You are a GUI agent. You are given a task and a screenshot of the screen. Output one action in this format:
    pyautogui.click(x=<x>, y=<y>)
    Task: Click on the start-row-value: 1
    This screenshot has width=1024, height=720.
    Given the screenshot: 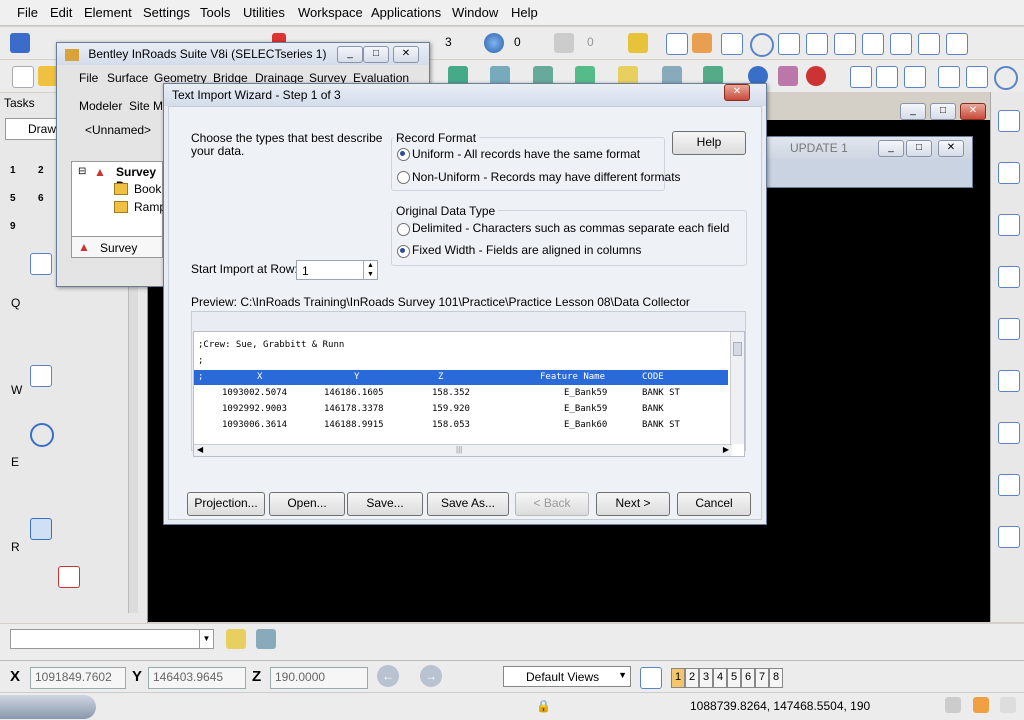 What is the action you would take?
    pyautogui.click(x=305, y=271)
    